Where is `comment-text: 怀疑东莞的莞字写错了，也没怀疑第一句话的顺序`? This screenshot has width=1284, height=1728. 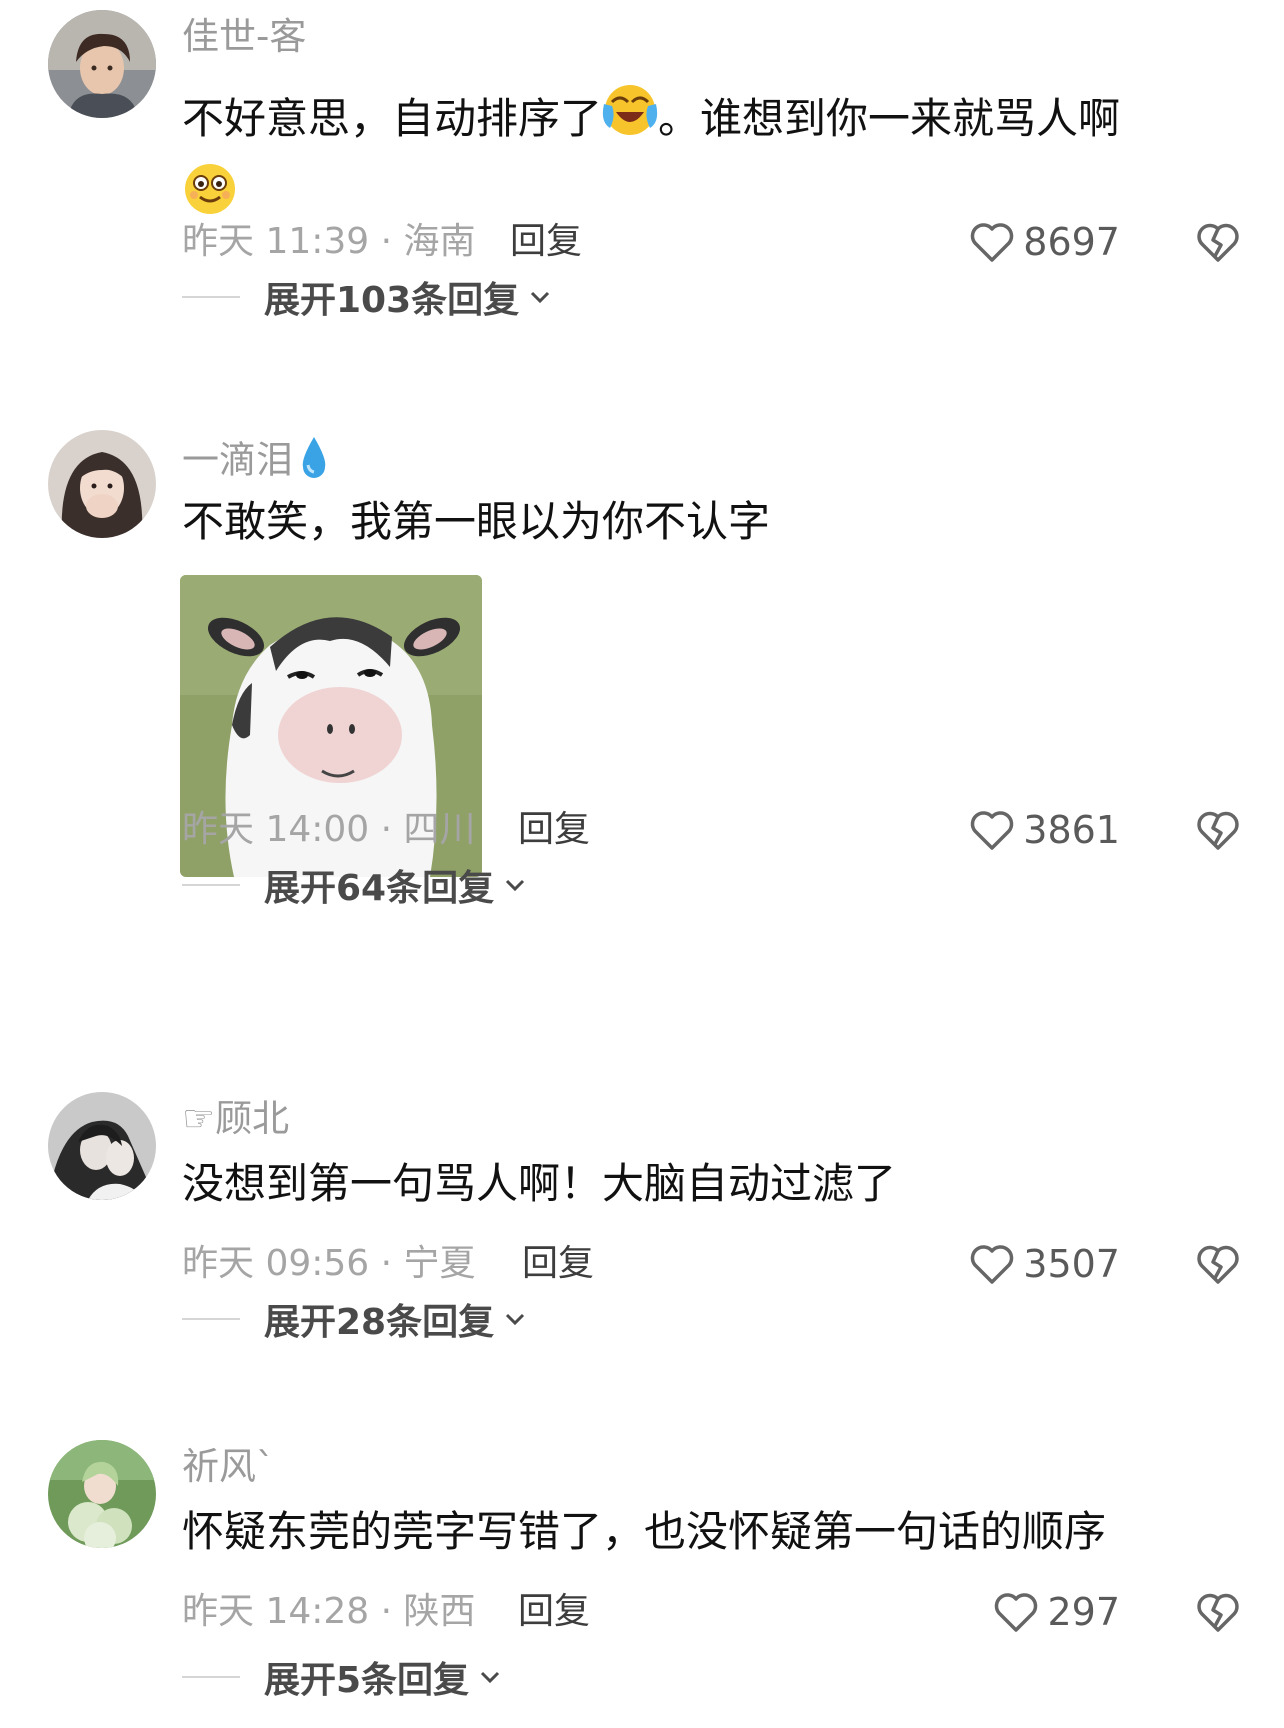 comment-text: 怀疑东莞的莞字写错了，也没怀疑第一句话的顺序 is located at coordinates (644, 1531).